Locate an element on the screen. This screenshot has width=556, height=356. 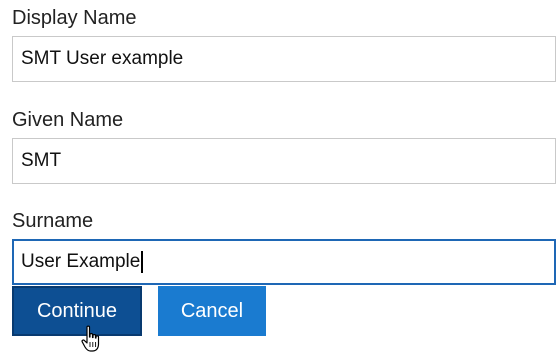
hand-pointer-icon is located at coordinates (90, 338).